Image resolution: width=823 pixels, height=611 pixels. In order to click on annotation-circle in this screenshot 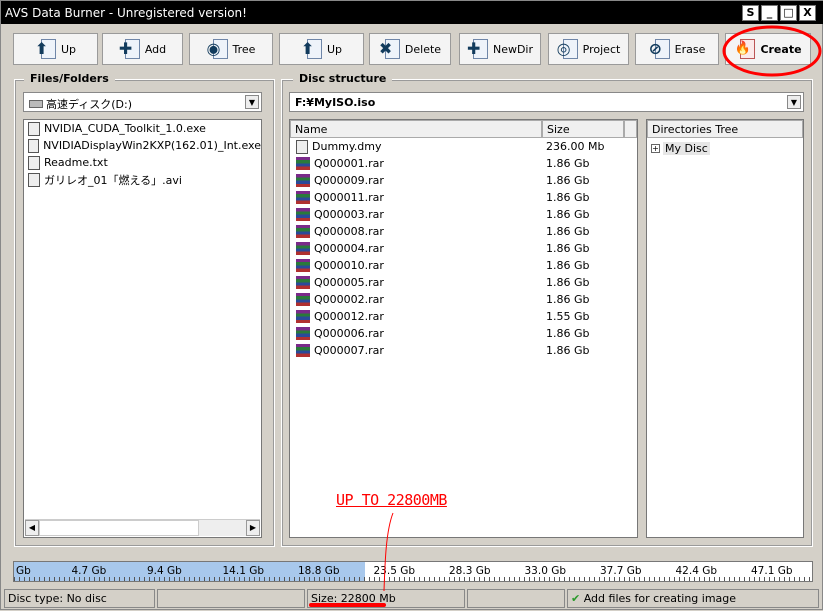, I will do `click(772, 51)`.